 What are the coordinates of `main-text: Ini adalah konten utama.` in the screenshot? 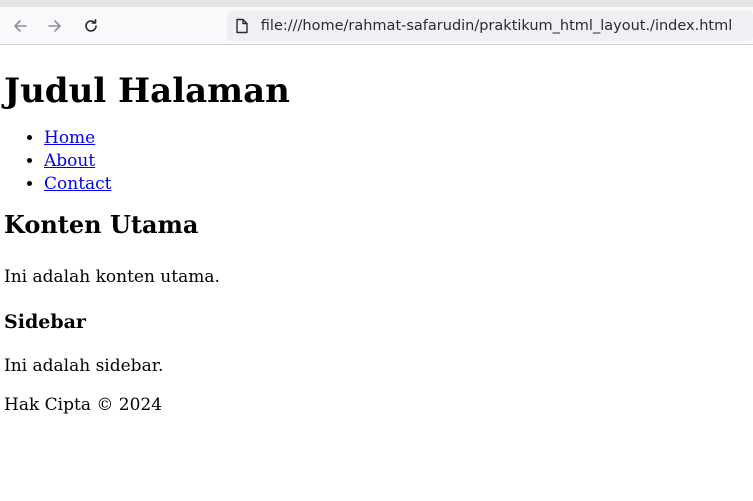 It's located at (112, 277).